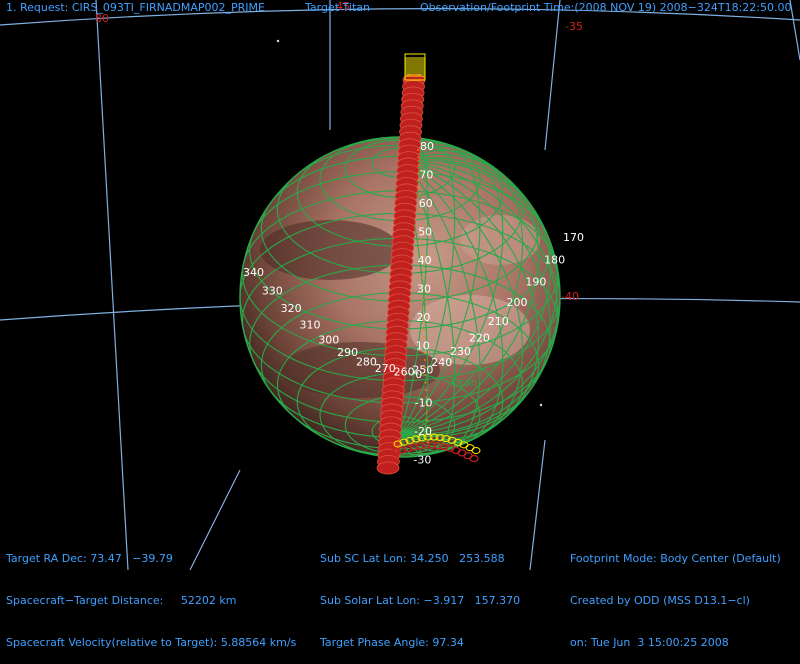 This screenshot has height=664, width=800. What do you see at coordinates (426, 203) in the screenshot?
I see `latitude-label: 60` at bounding box center [426, 203].